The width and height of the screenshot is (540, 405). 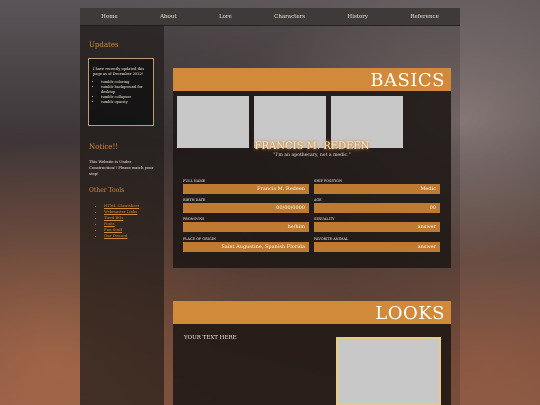 I want to click on character-name: FRANCIS M. REDEEN, so click(x=312, y=146).